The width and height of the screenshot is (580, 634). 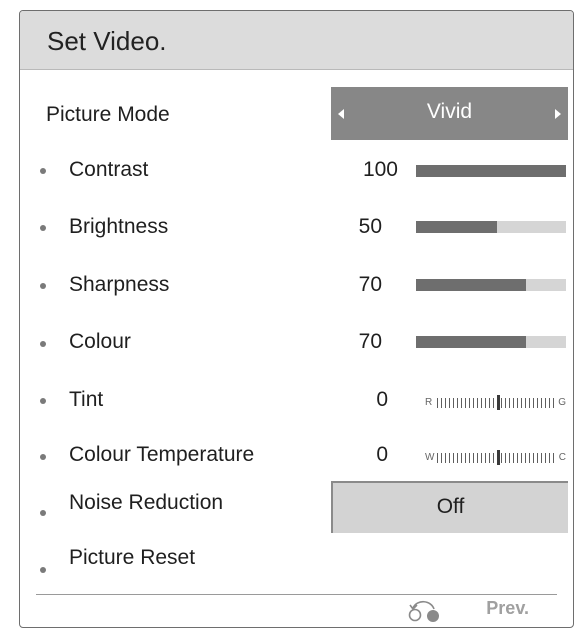 What do you see at coordinates (100, 341) in the screenshot?
I see `colour-label: Colour` at bounding box center [100, 341].